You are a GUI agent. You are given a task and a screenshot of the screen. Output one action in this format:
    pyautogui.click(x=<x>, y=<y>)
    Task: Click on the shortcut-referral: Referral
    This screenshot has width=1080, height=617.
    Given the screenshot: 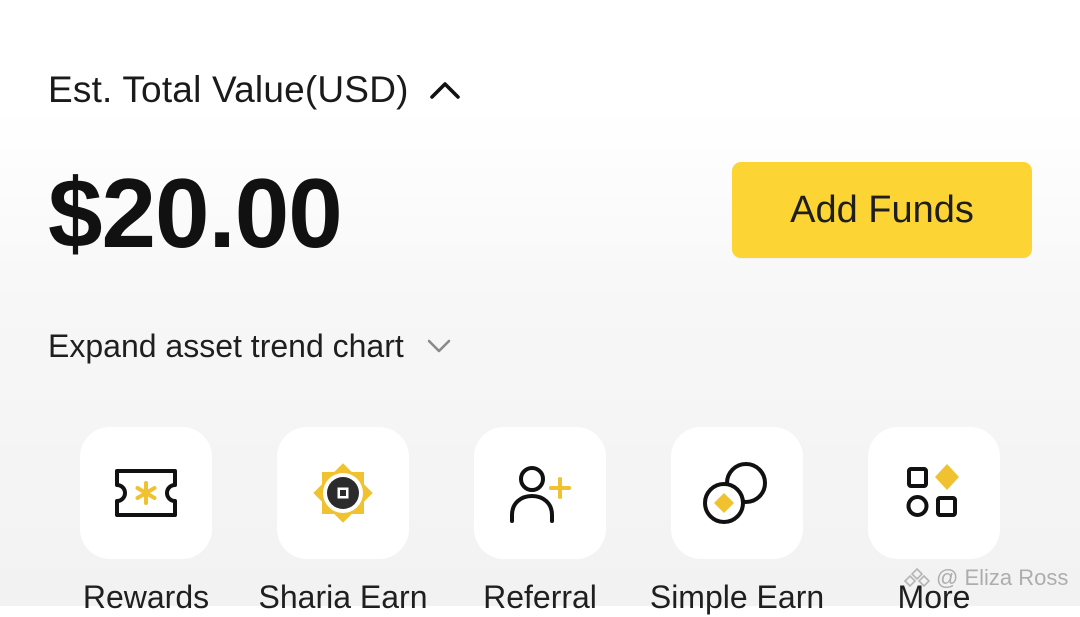 What is the action you would take?
    pyautogui.click(x=540, y=521)
    